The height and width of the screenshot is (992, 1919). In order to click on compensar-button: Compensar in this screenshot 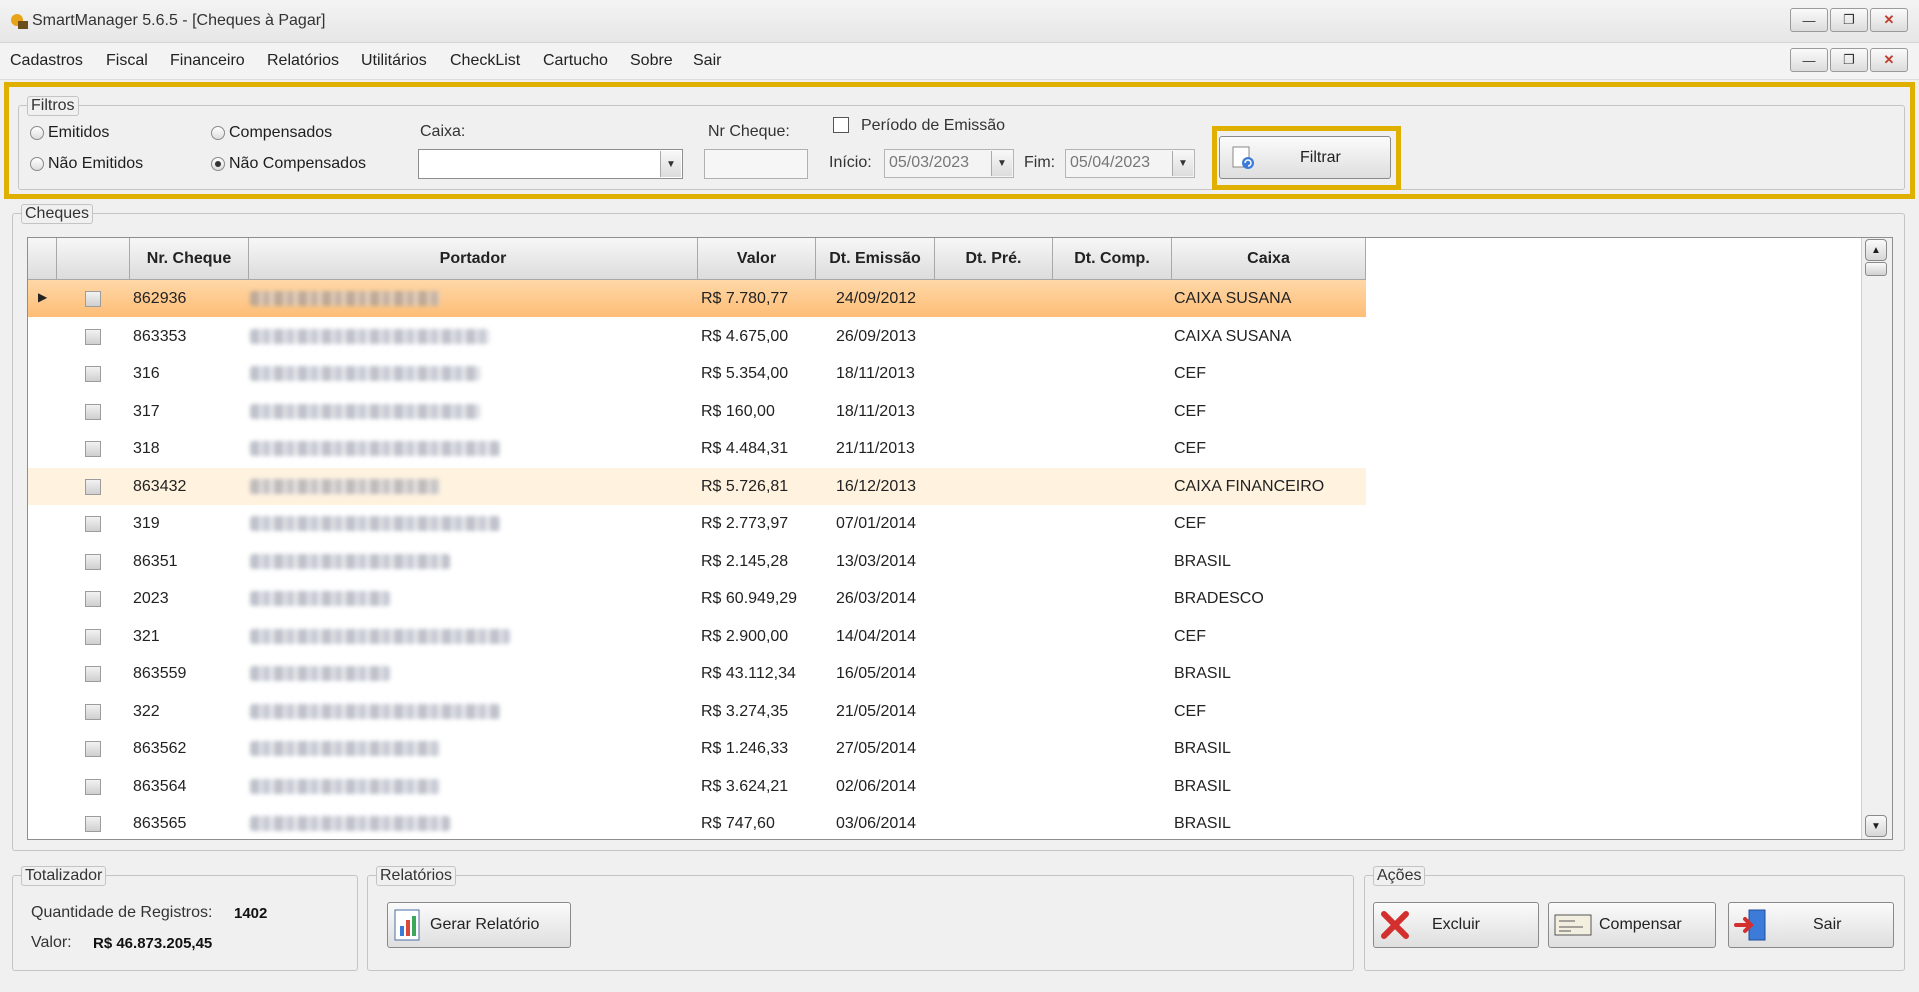, I will do `click(1632, 925)`.